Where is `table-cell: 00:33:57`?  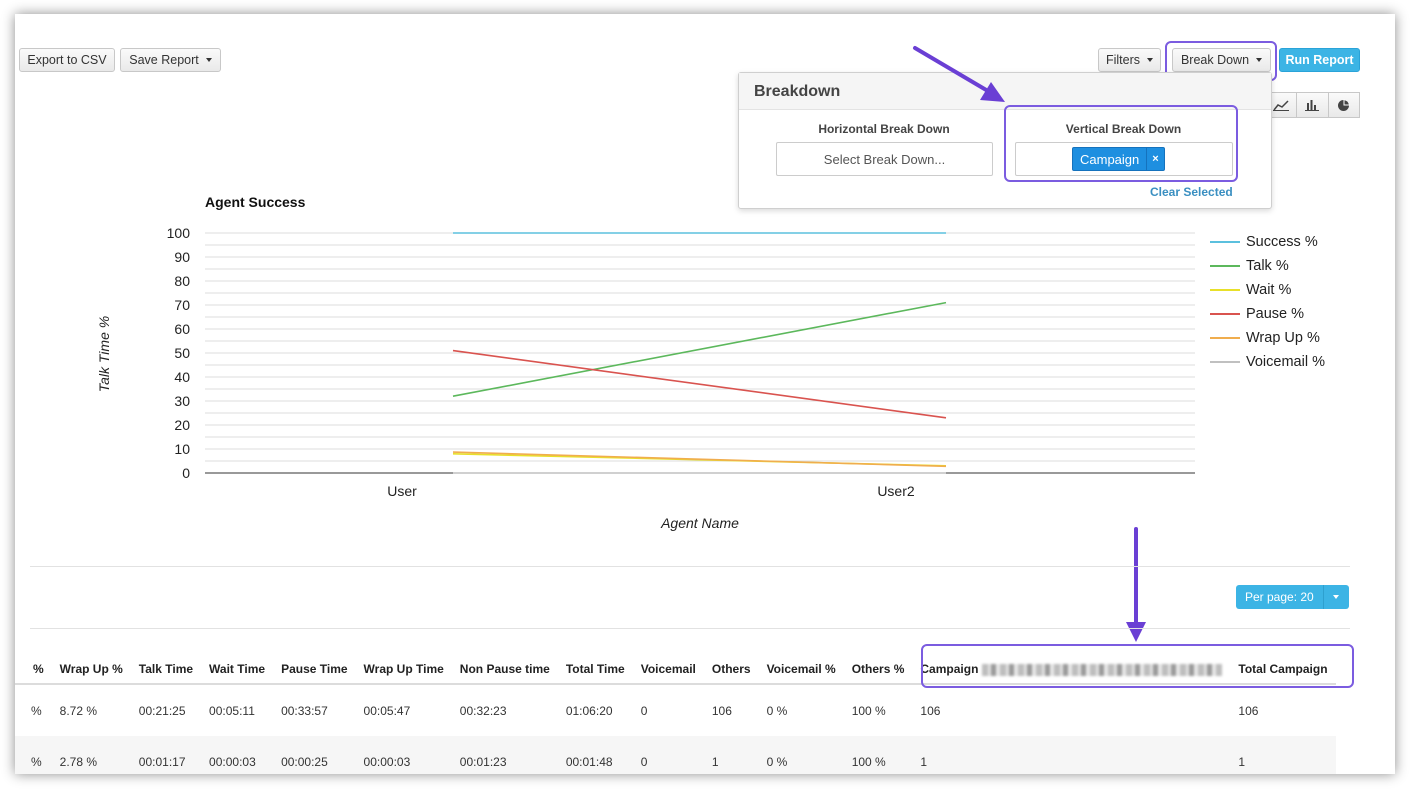 table-cell: 00:33:57 is located at coordinates (304, 710).